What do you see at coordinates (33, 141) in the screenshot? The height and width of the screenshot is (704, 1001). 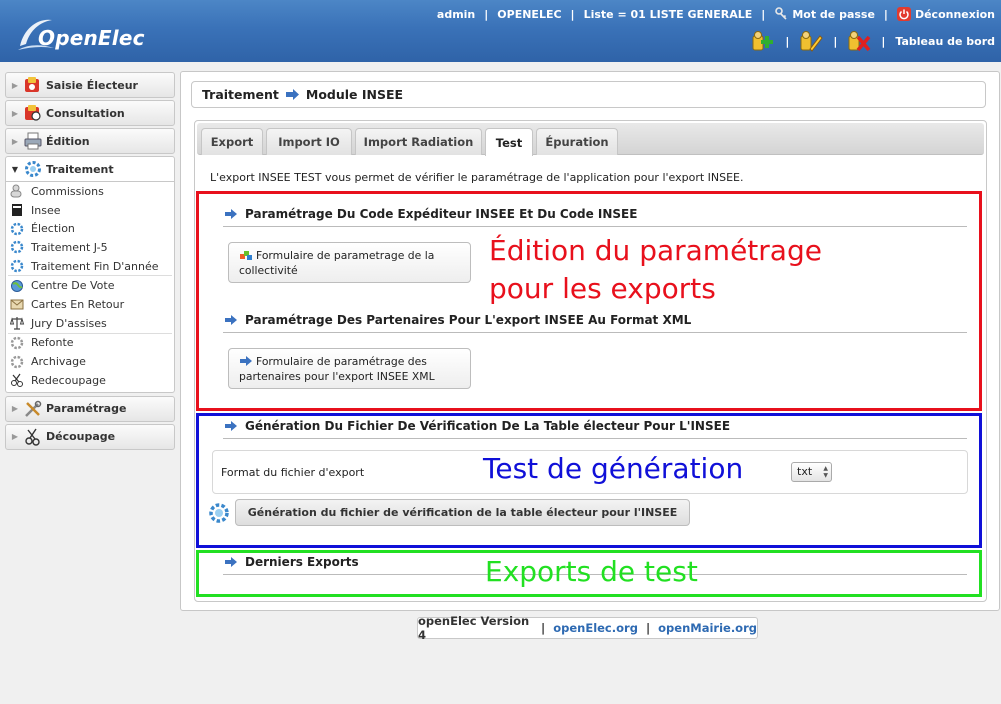 I see `printer-icon` at bounding box center [33, 141].